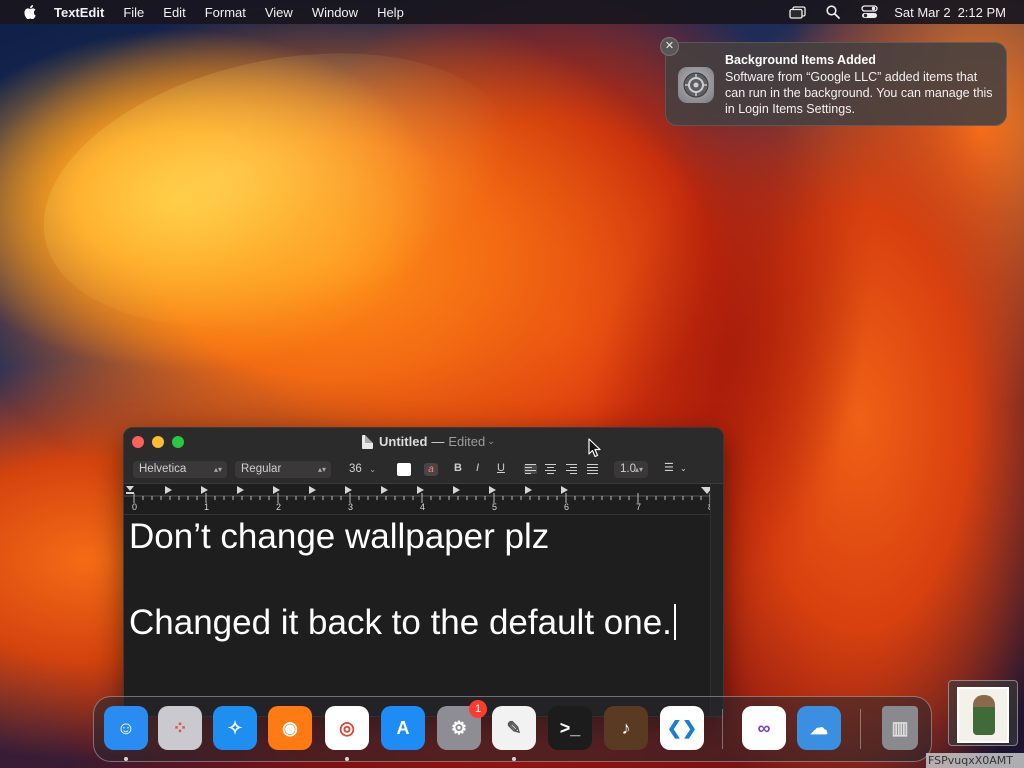 This screenshot has width=1024, height=768. I want to click on ruler-number: 3, so click(351, 507).